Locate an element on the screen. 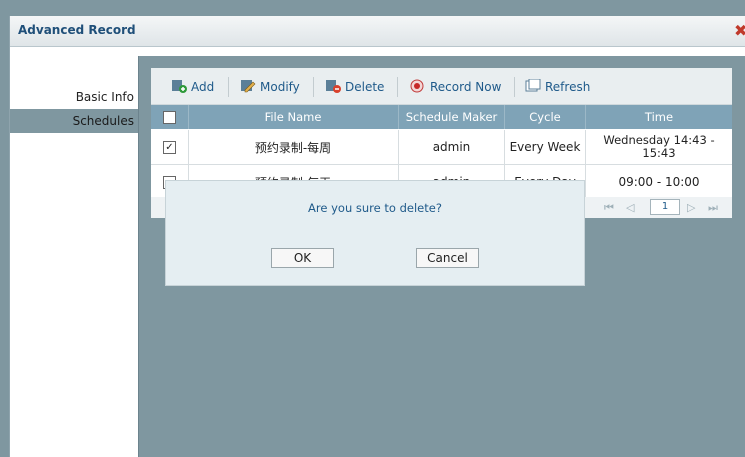  cancel-button: Cancel is located at coordinates (447, 258).